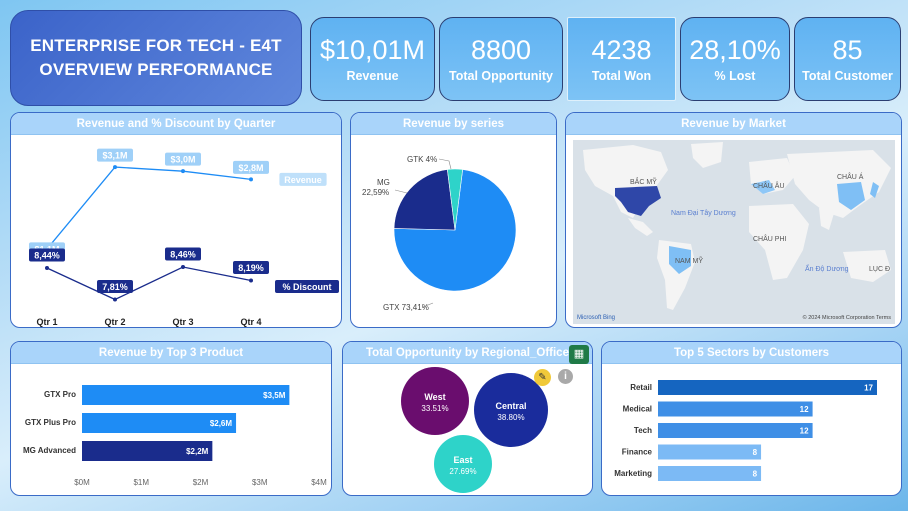 The width and height of the screenshot is (908, 511). Describe the element at coordinates (375, 192) in the screenshot. I see `pie-label-mg: 22,59%` at that location.